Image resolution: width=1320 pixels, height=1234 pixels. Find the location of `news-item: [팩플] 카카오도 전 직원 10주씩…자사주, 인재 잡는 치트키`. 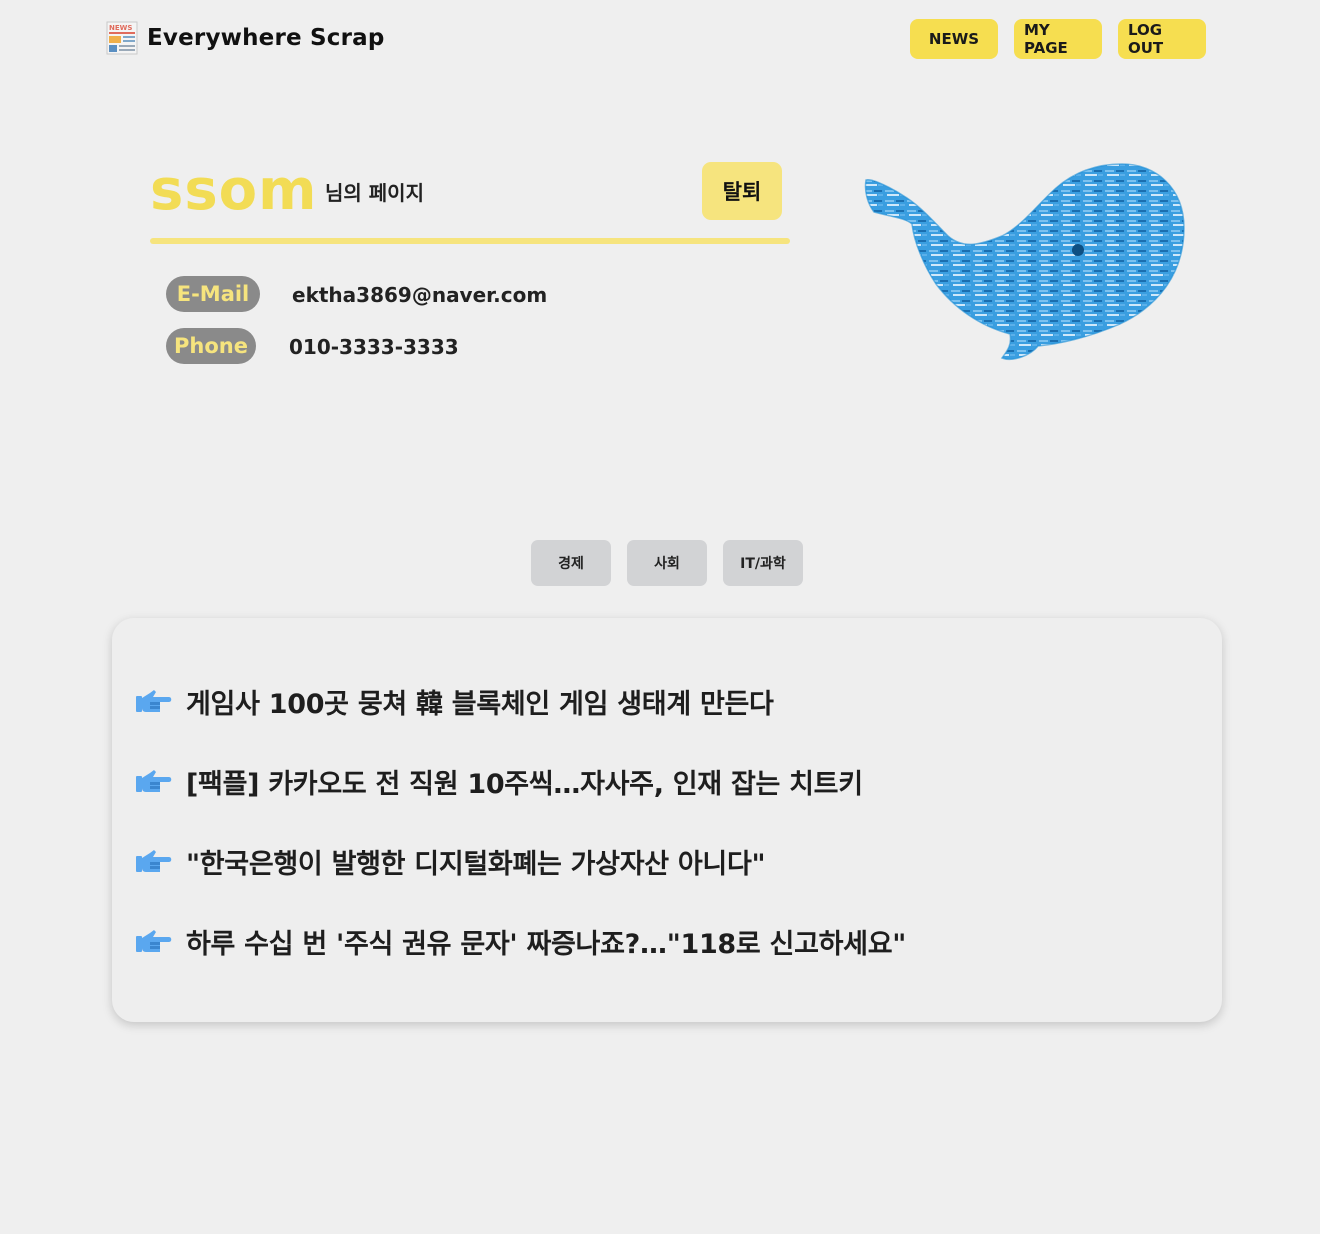

news-item: [팩플] 카카오도 전 직원 10주씩…자사주, 인재 잡는 치트키 is located at coordinates (499, 781).